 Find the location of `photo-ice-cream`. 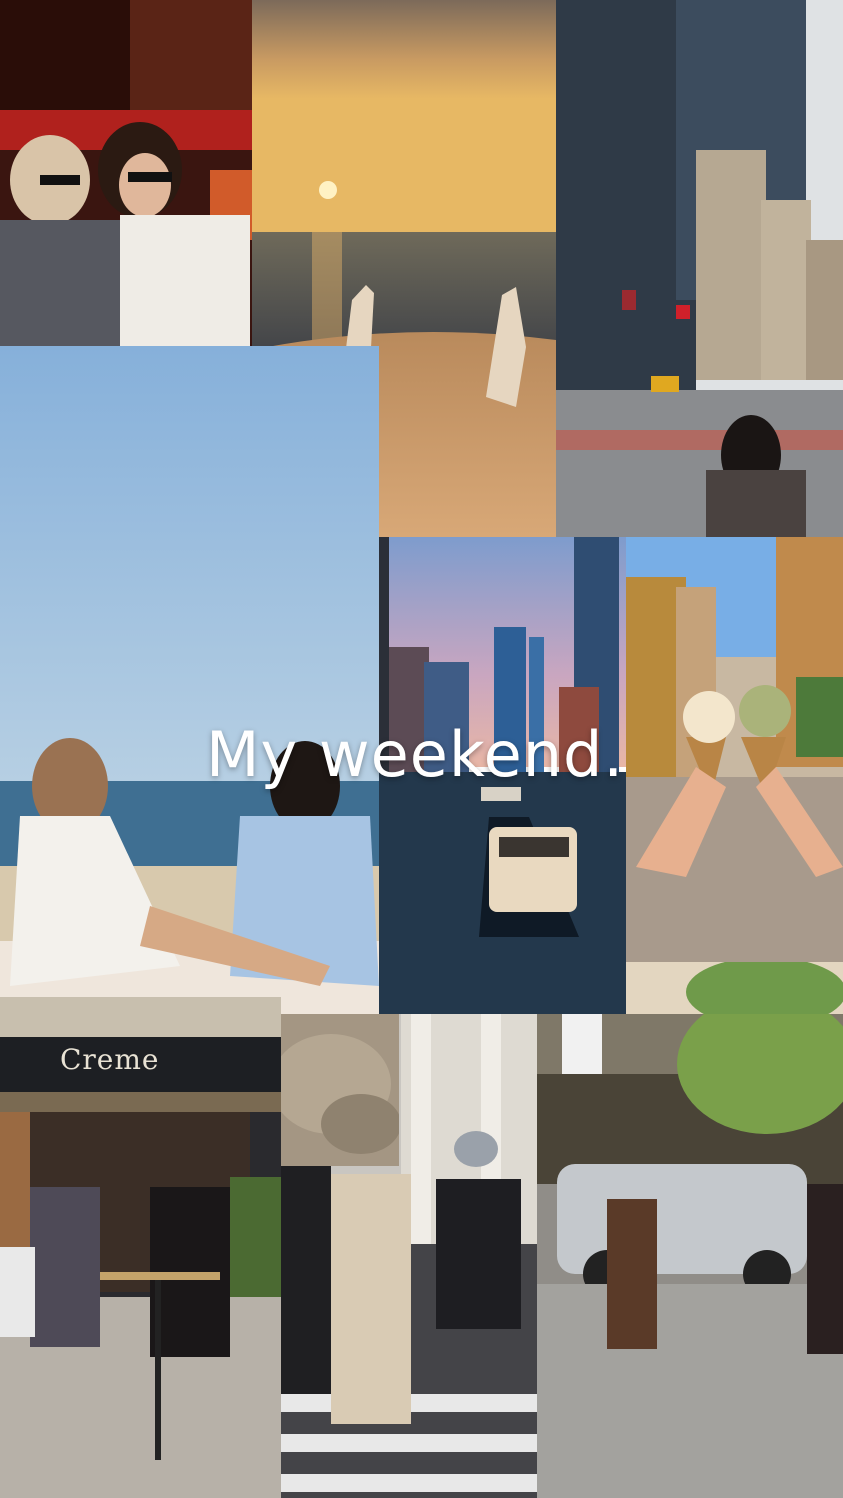

photo-ice-cream is located at coordinates (734, 749).